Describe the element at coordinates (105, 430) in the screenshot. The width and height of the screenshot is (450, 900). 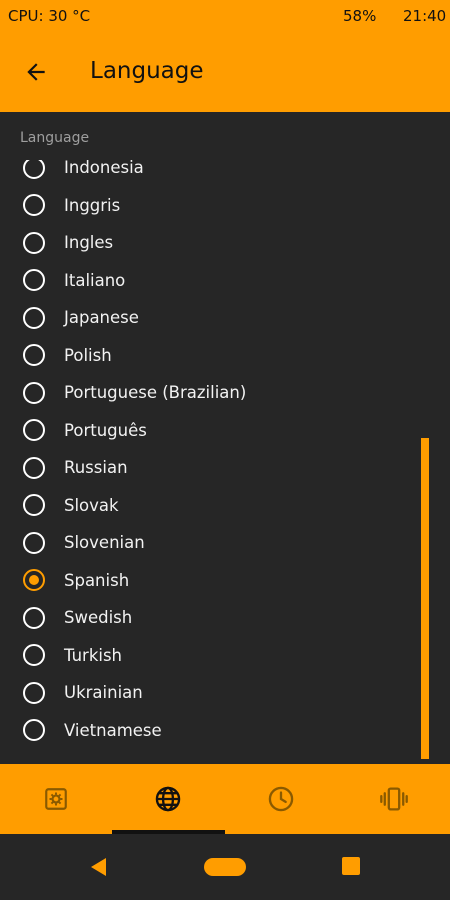
I see `language-option-label: Português` at that location.